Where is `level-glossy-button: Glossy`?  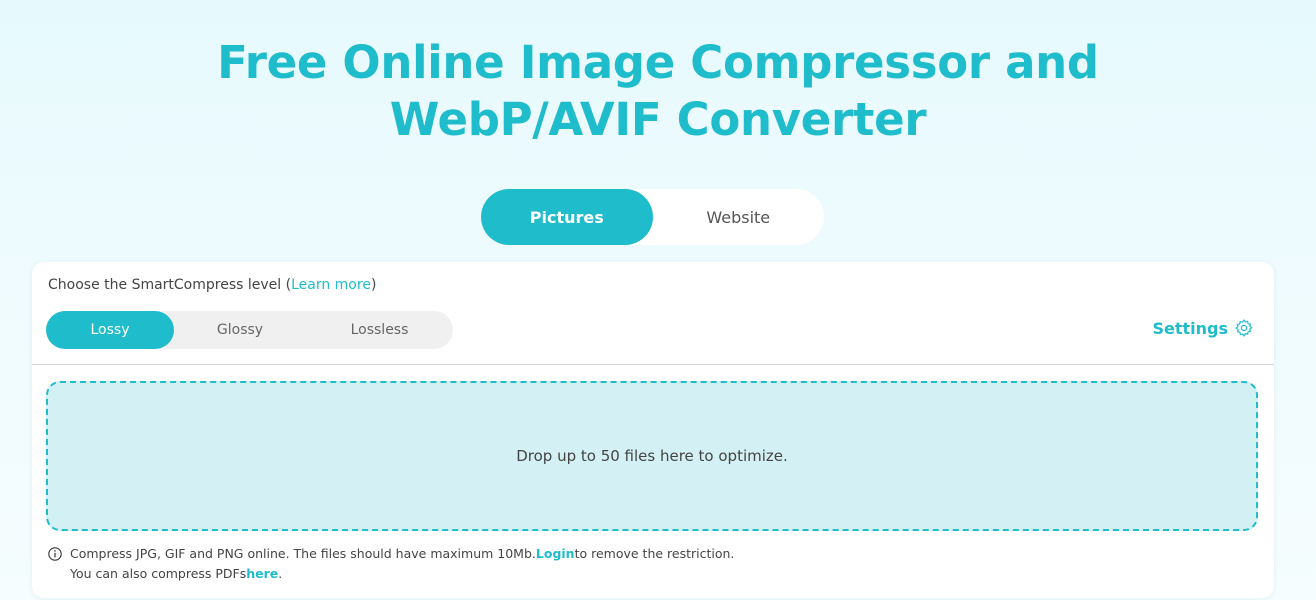
level-glossy-button: Glossy is located at coordinates (240, 330).